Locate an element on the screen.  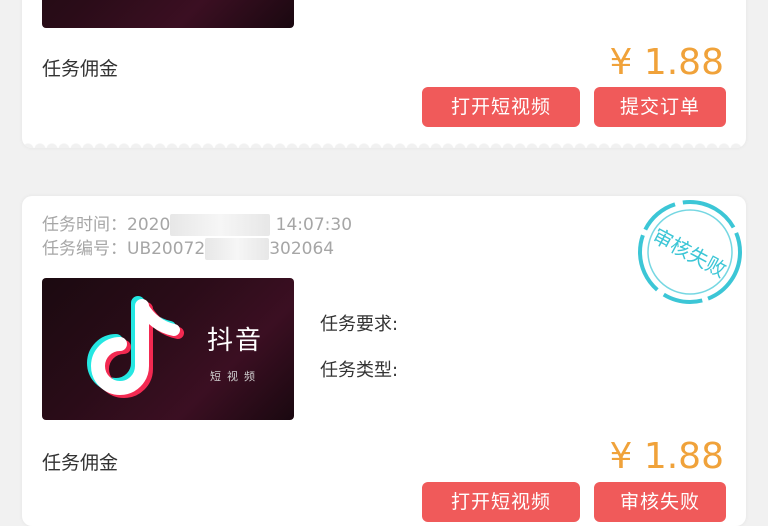
review-failed-button: 审核失败 is located at coordinates (660, 502).